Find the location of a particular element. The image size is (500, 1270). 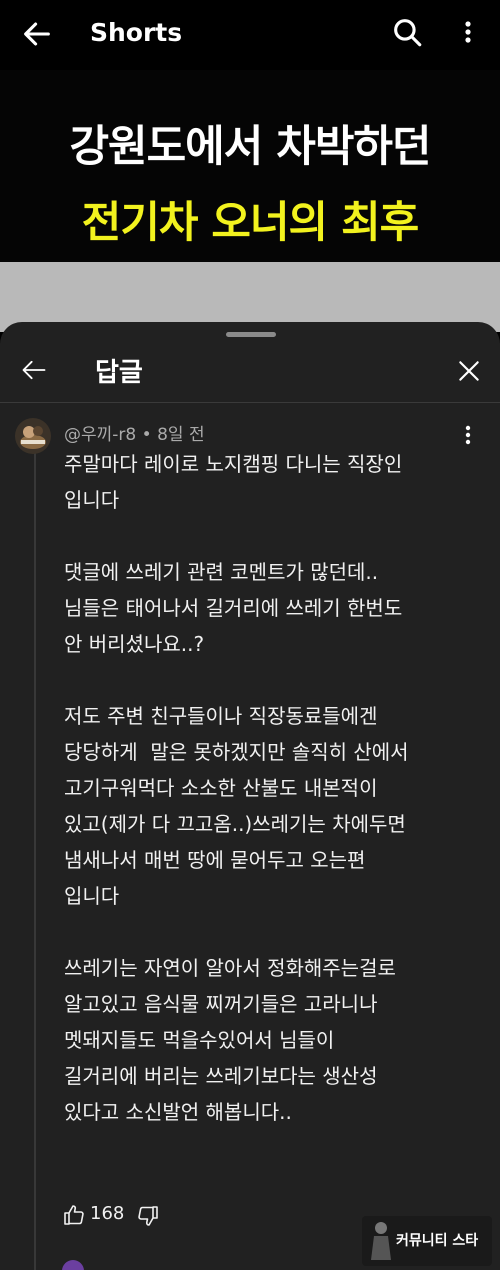

comment-actions: 168 is located at coordinates (162, 1216).